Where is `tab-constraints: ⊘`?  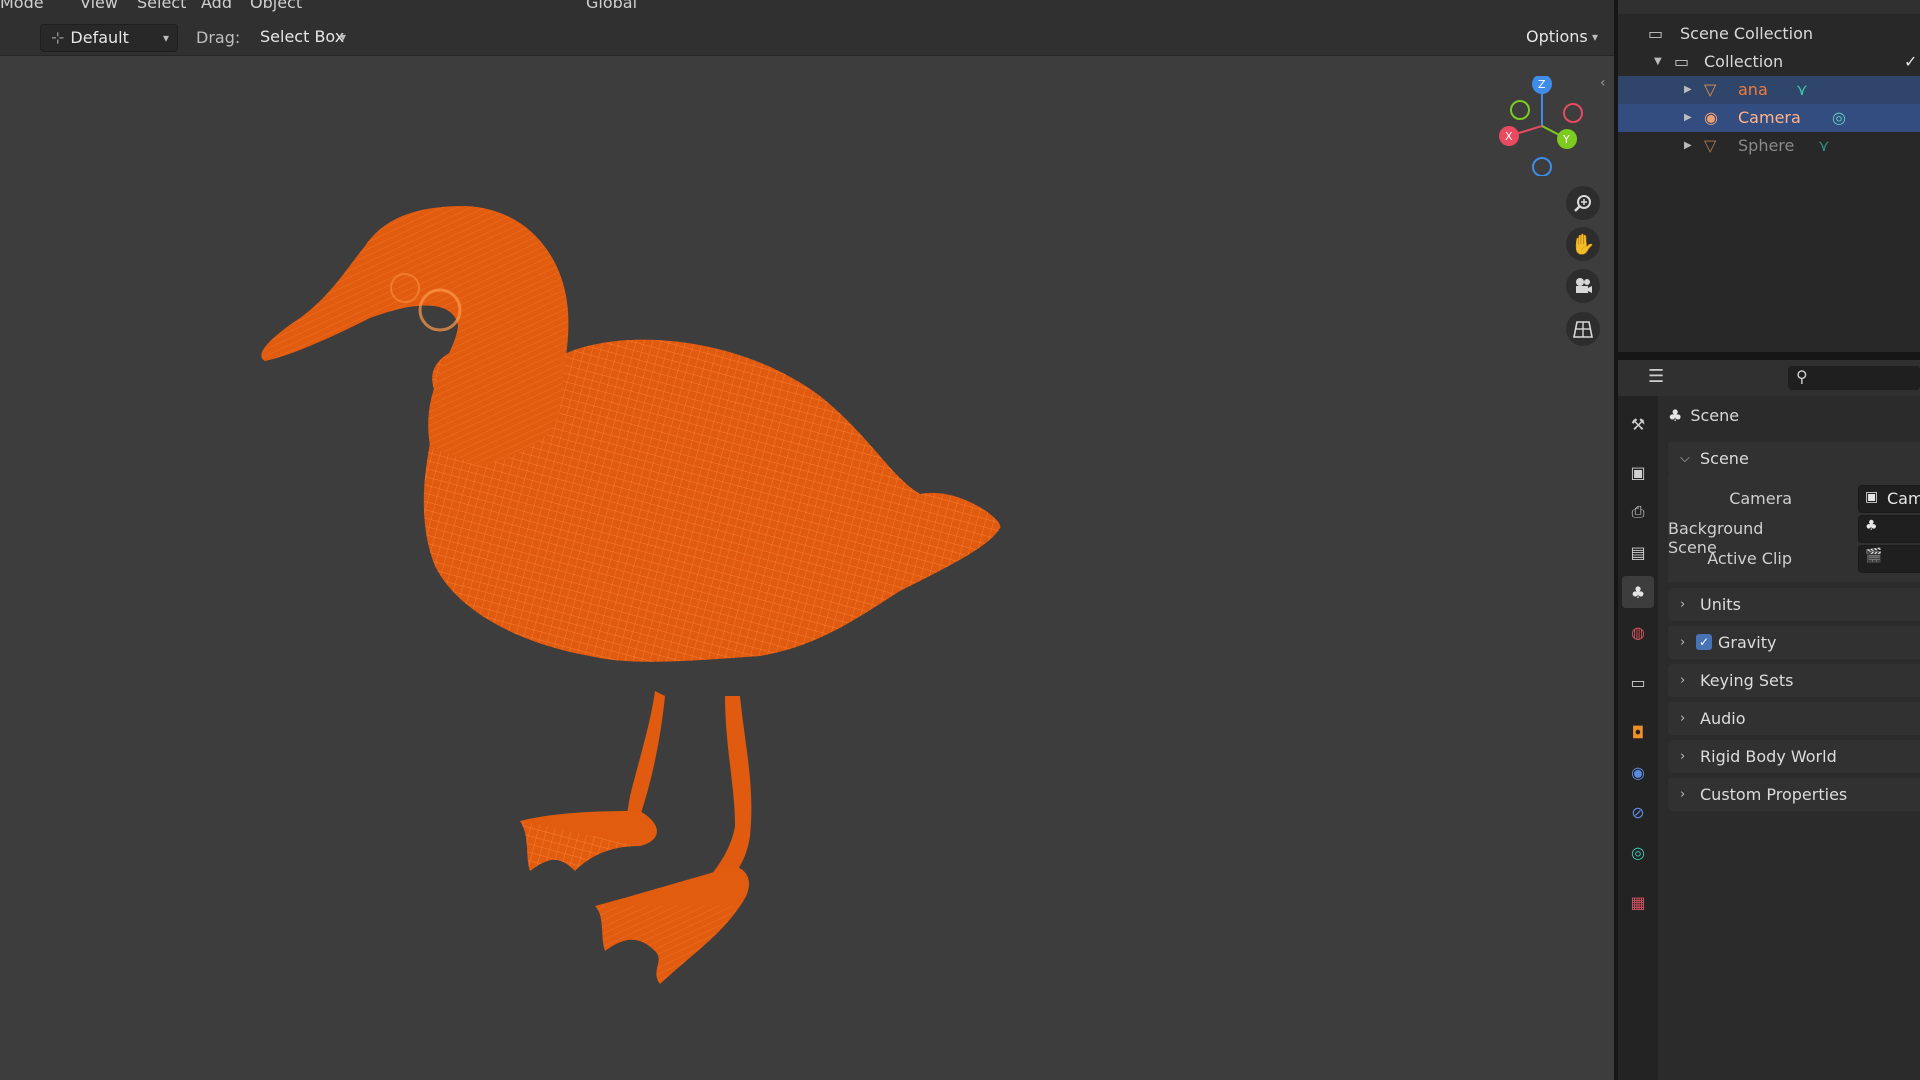
tab-constraints: ⊘ is located at coordinates (1638, 812).